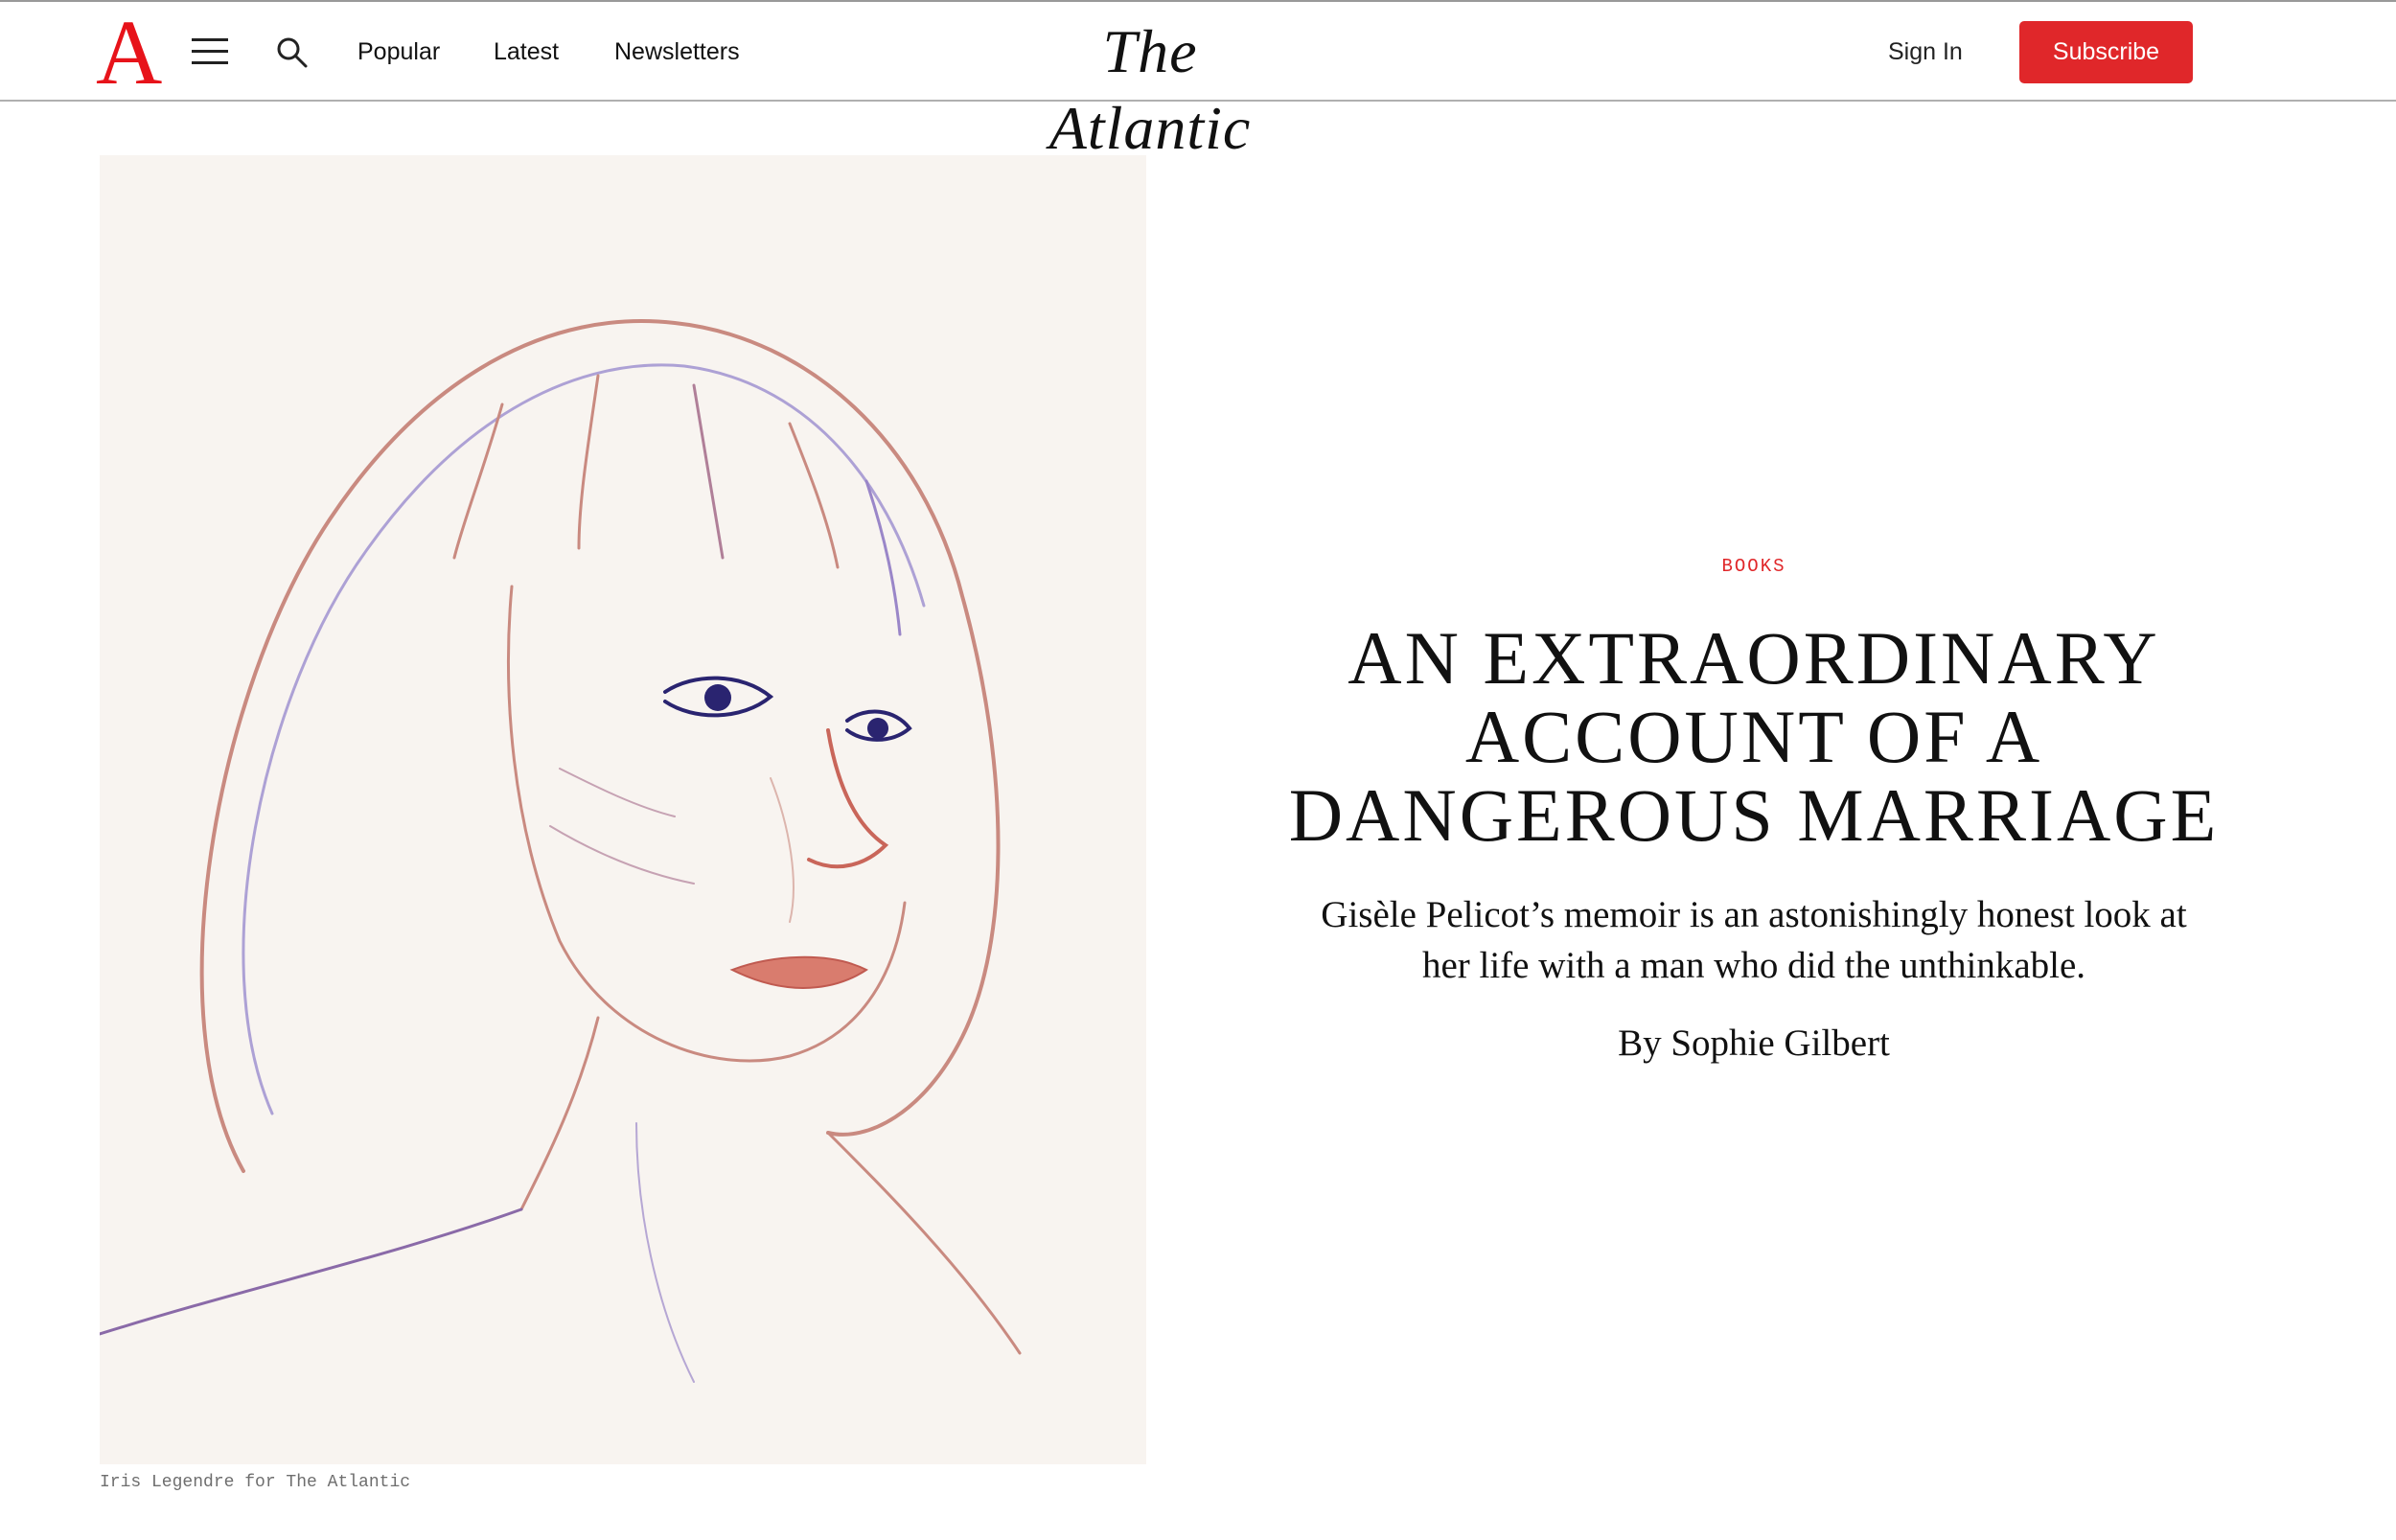  Describe the element at coordinates (526, 51) in the screenshot. I see `nav-latest-link: Latest` at that location.